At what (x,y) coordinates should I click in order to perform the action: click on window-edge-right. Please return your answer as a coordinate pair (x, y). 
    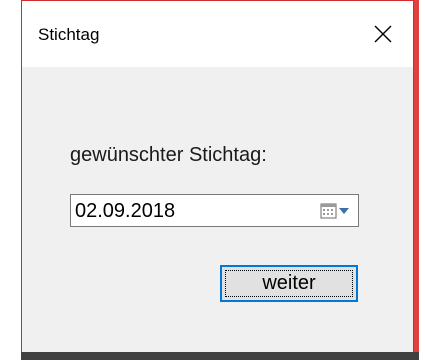
    Looking at the image, I should click on (416, 176).